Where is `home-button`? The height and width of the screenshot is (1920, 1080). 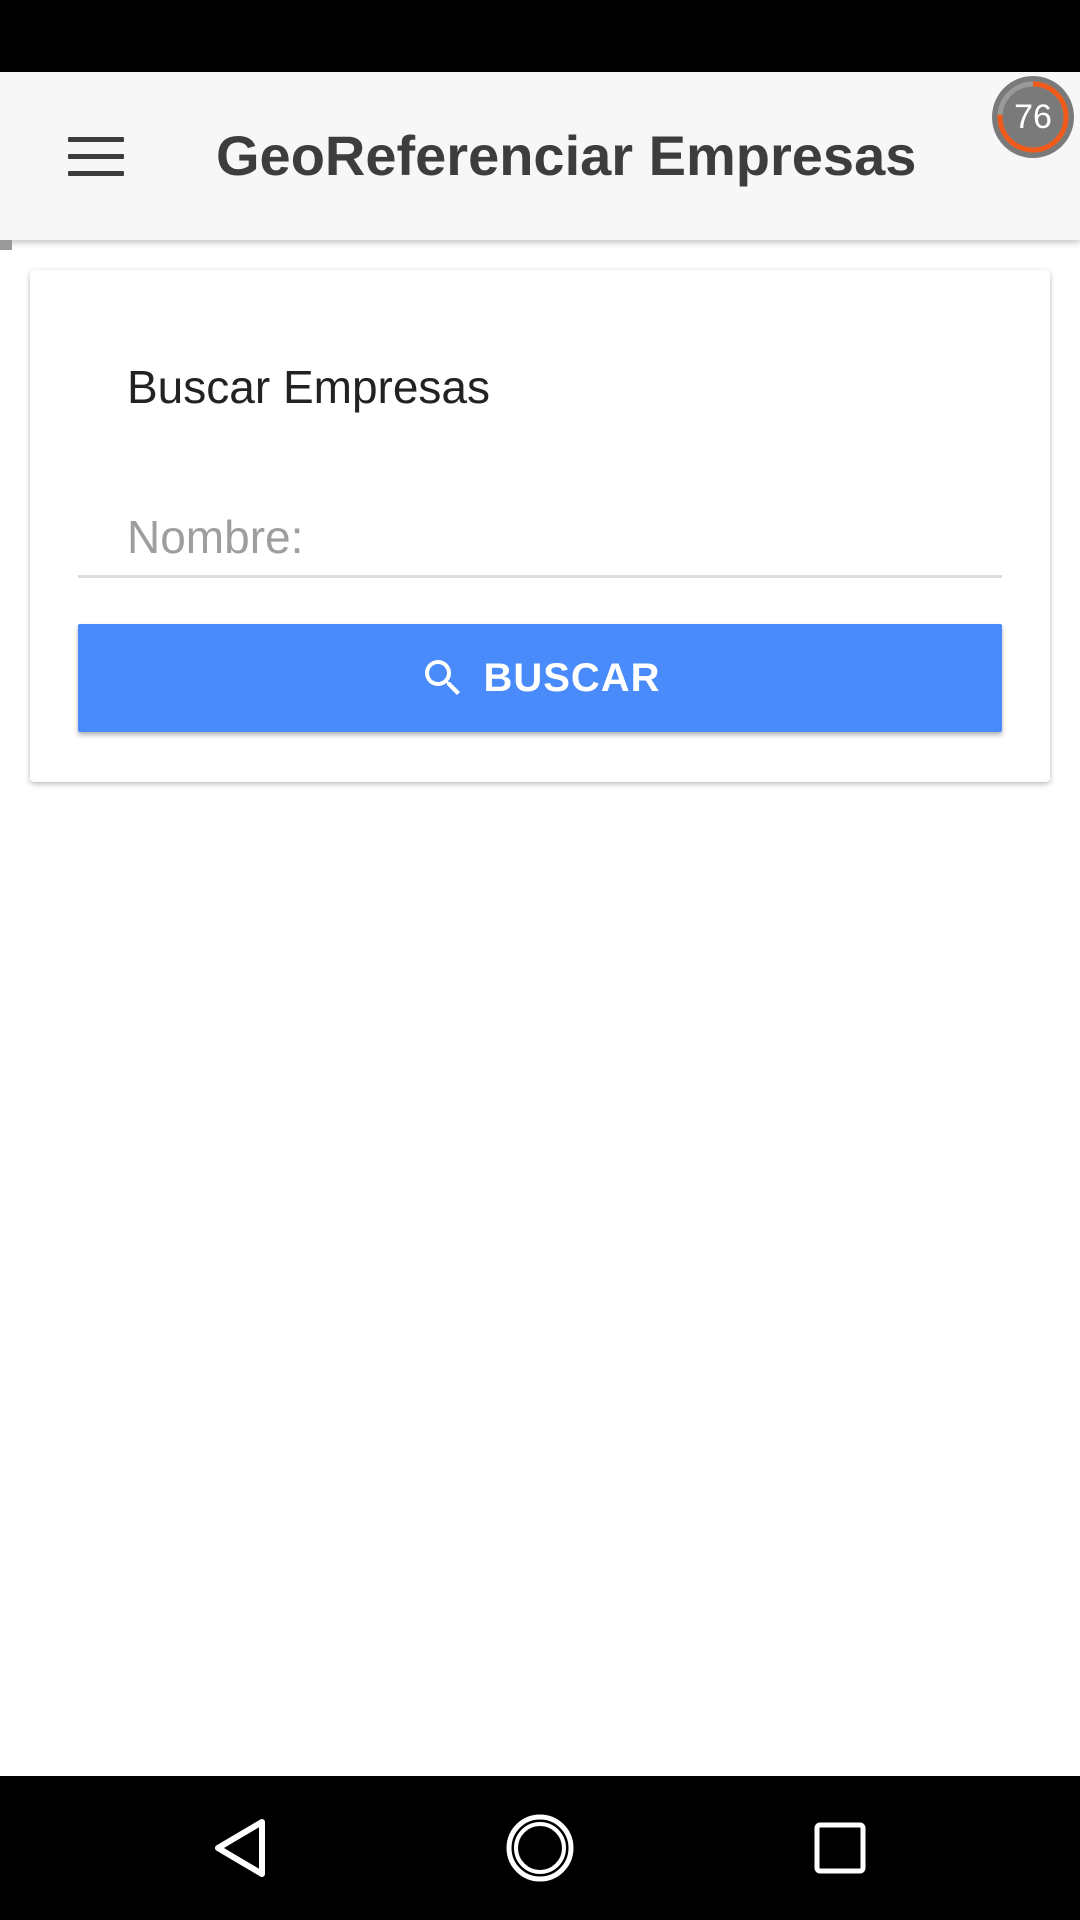
home-button is located at coordinates (540, 1848).